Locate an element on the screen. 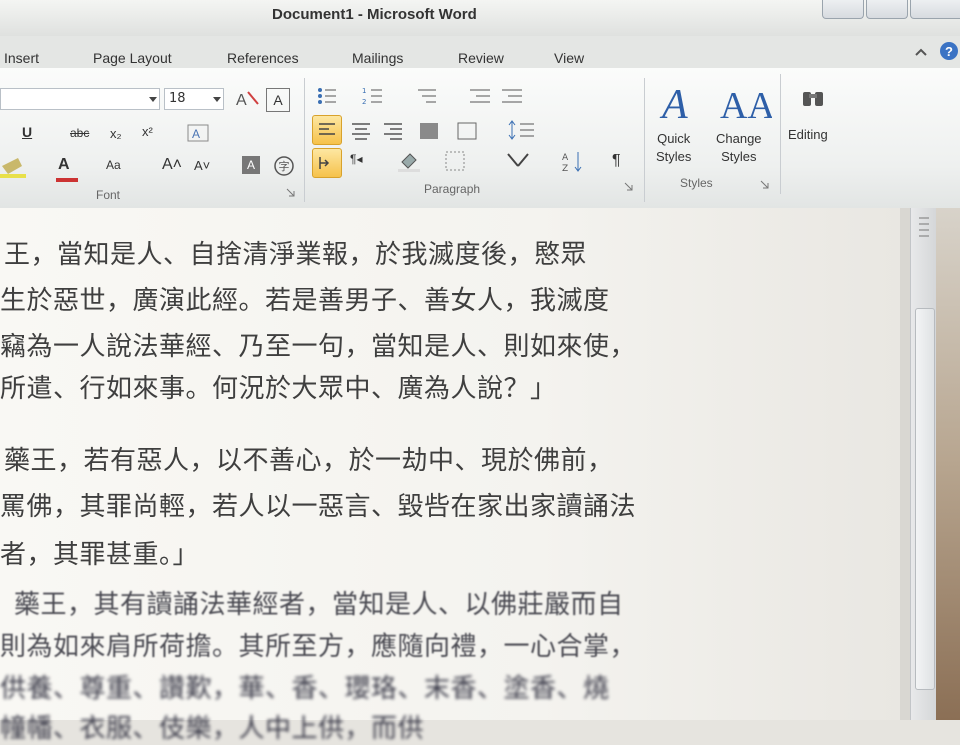  svg-text: AA is located at coordinates (746, 106).